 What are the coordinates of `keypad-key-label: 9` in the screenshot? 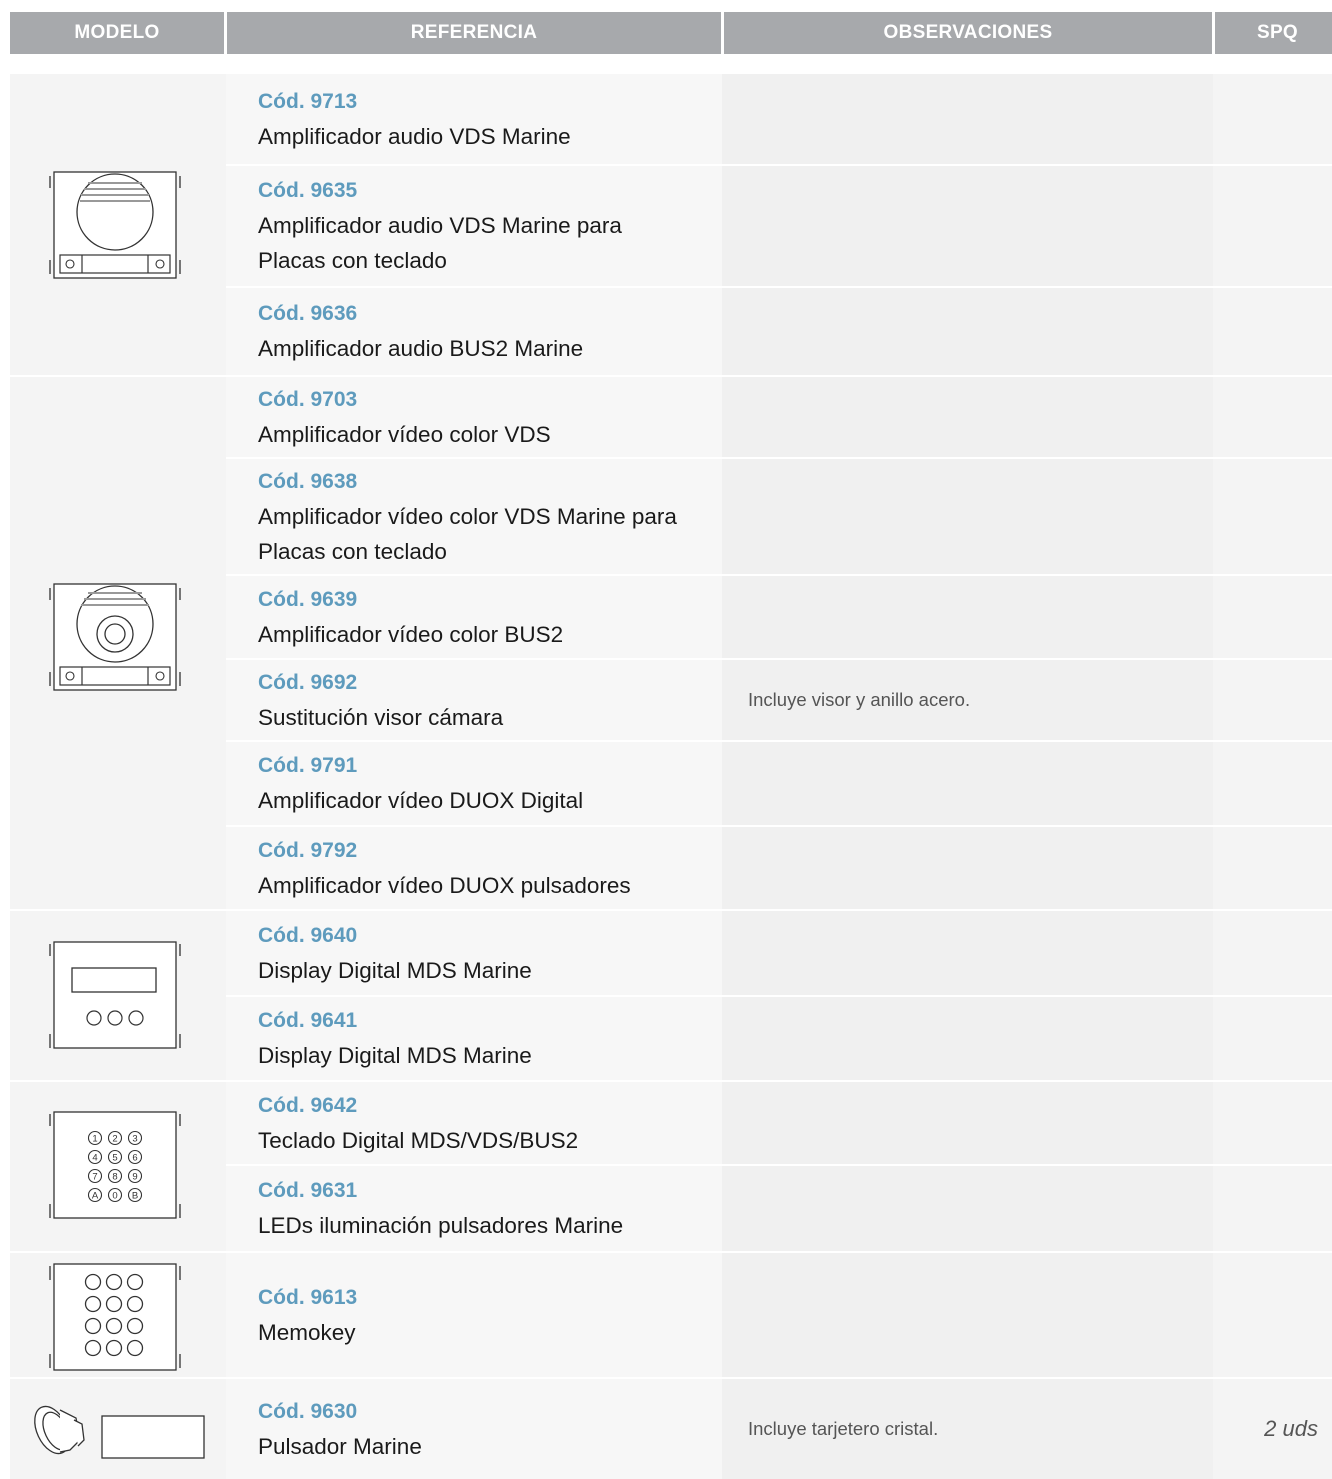 It's located at (134, 1177).